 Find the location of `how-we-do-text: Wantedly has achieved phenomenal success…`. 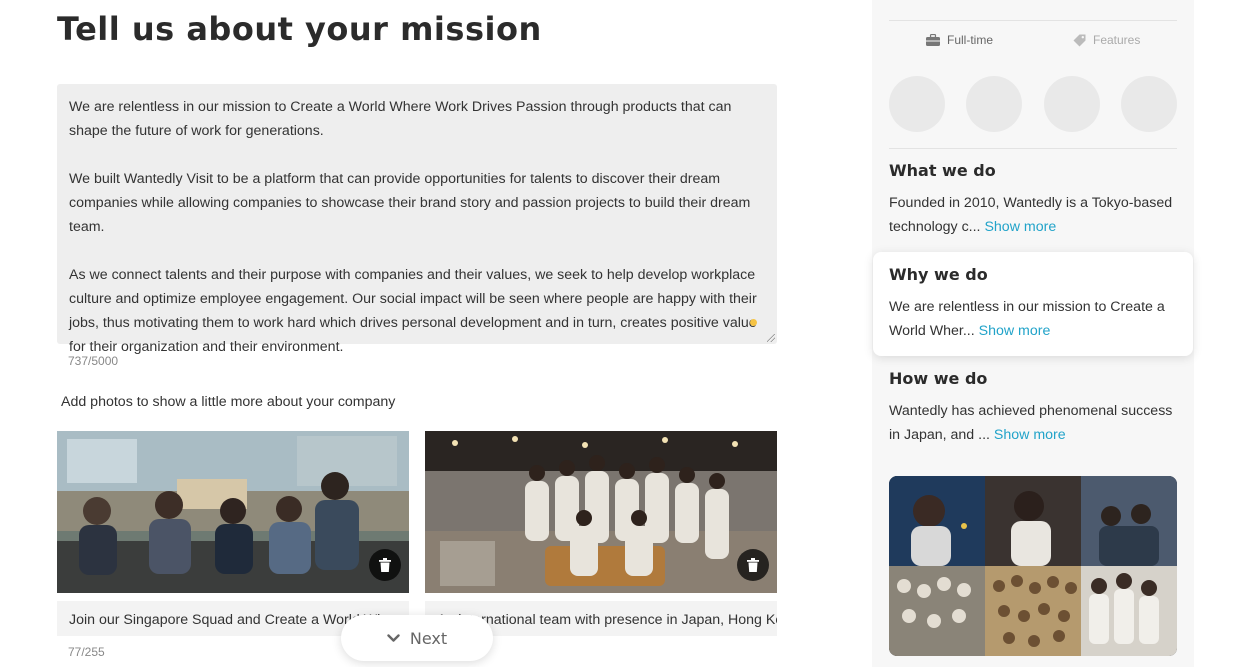

how-we-do-text: Wantedly has achieved phenomenal success… is located at coordinates (1031, 423).